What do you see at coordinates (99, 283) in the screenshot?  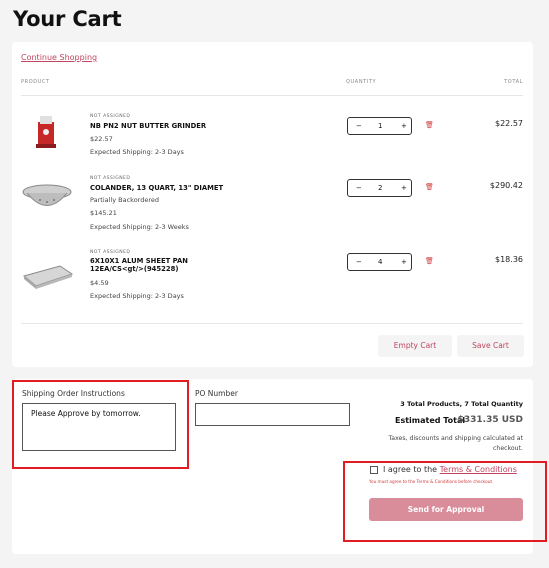 I see `item-price: $4.59` at bounding box center [99, 283].